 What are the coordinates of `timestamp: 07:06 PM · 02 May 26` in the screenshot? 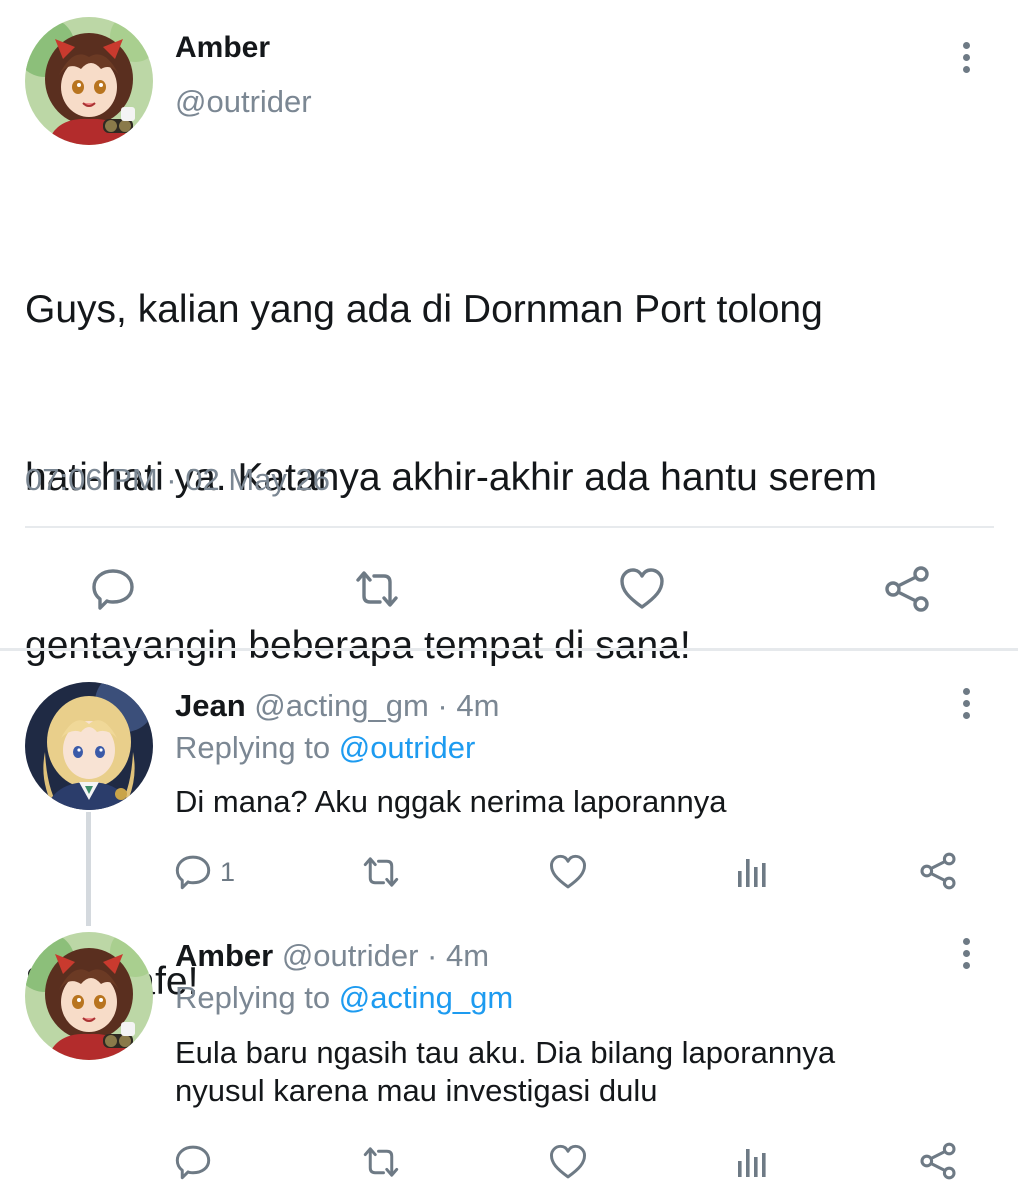 It's located at (177, 479).